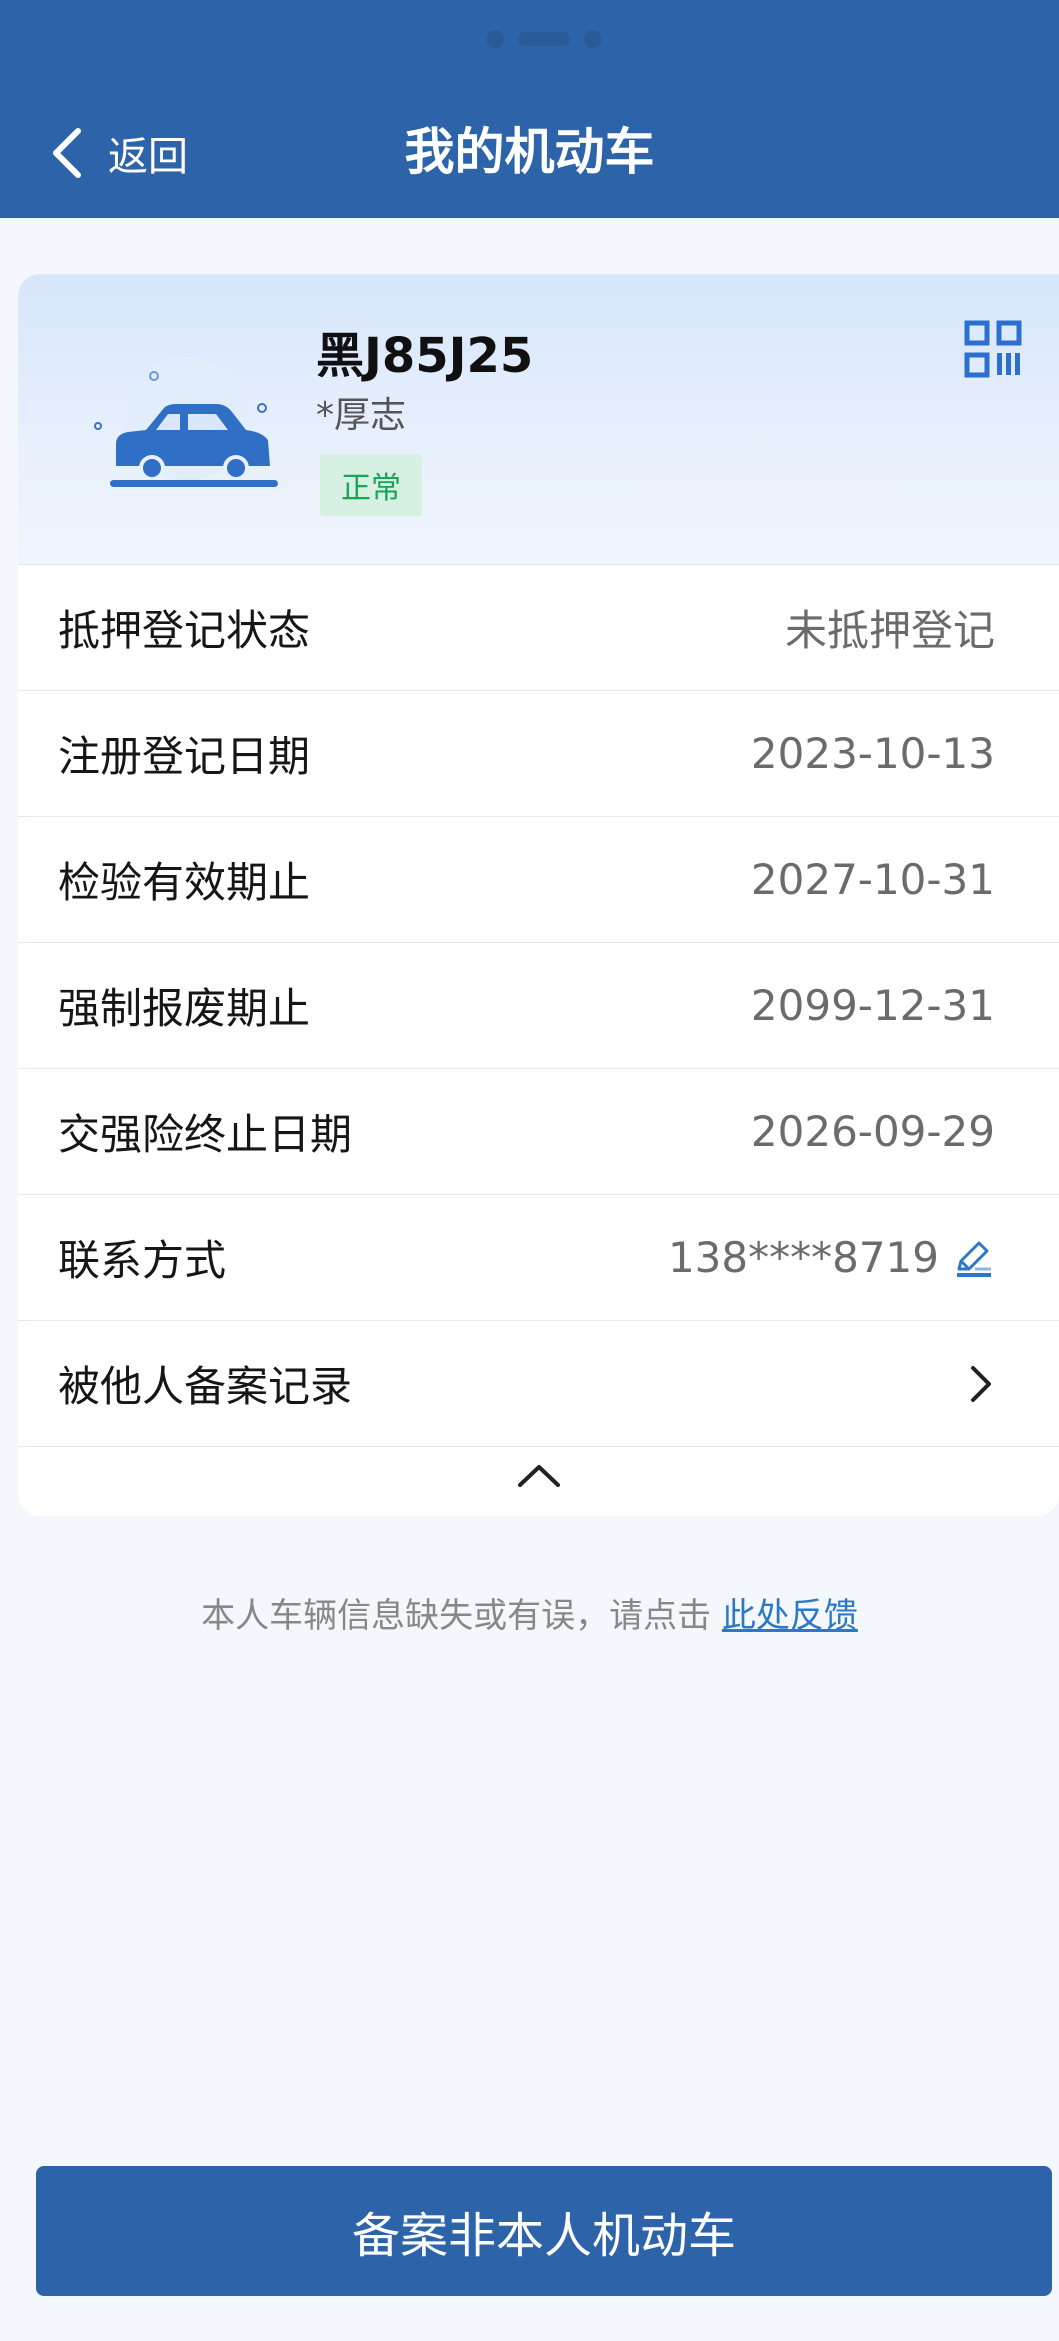  What do you see at coordinates (974, 1258) in the screenshot?
I see `edit-pencil-icon` at bounding box center [974, 1258].